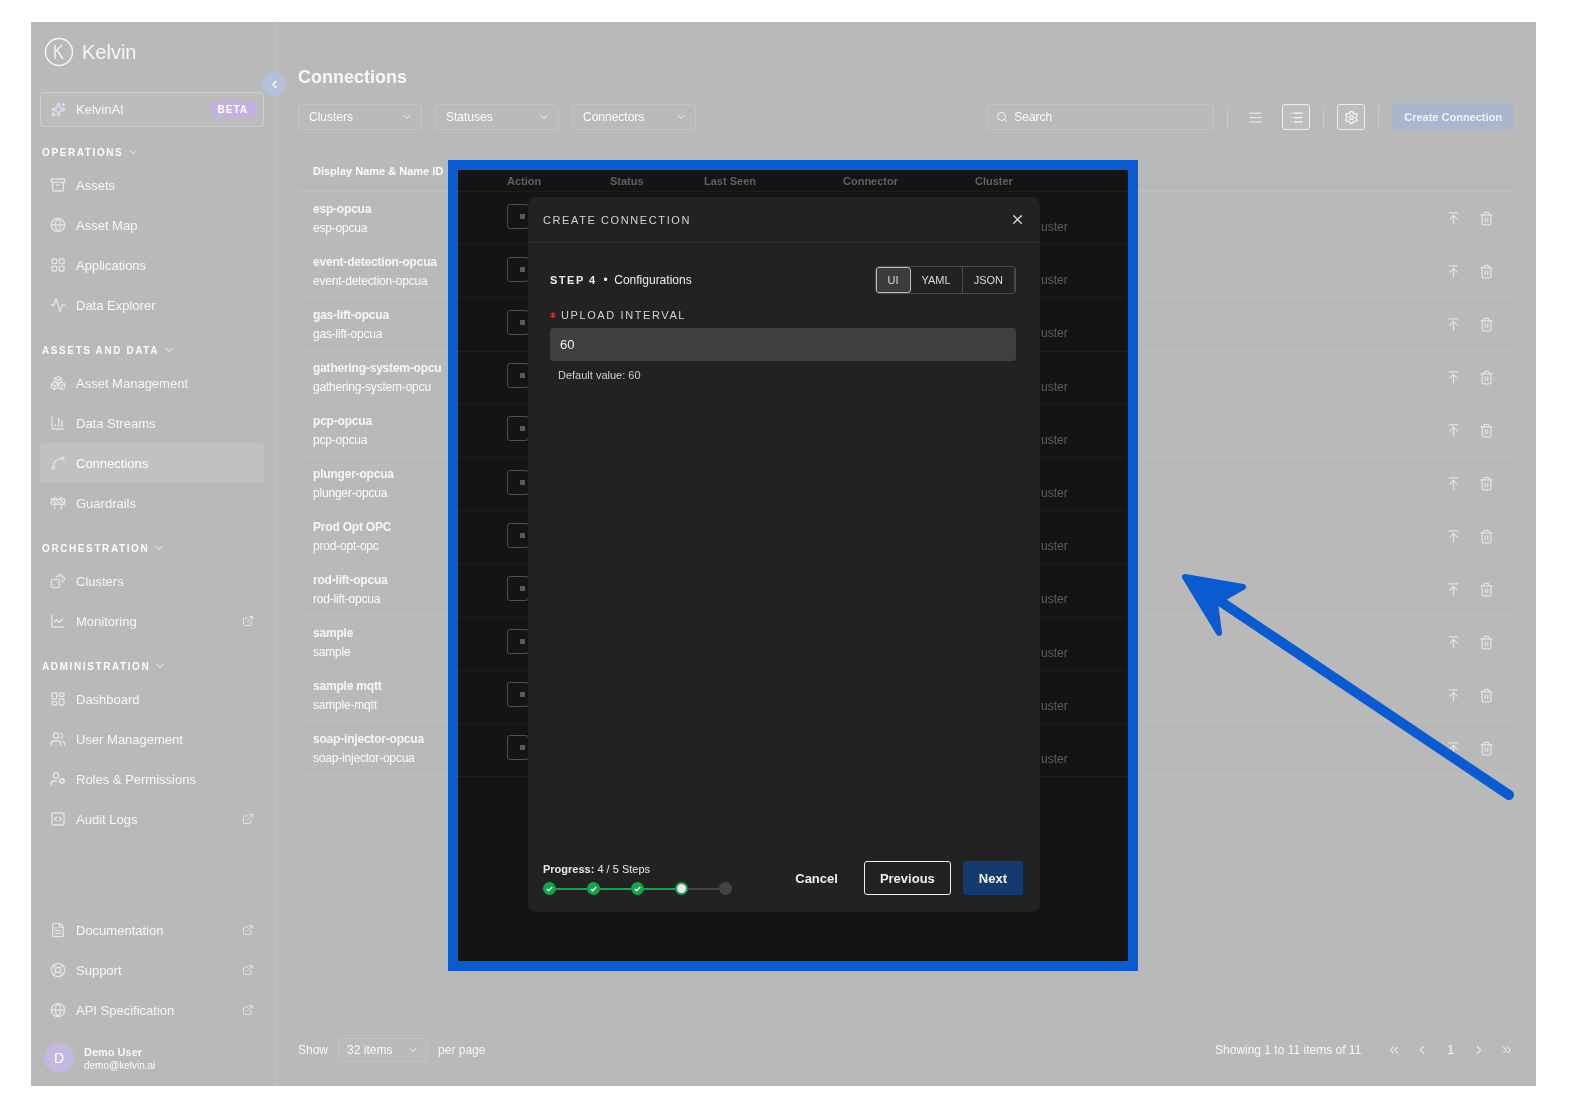 This screenshot has height=1120, width=1584. Describe the element at coordinates (152, 1010) in the screenshot. I see `nav-item: API Specification` at that location.